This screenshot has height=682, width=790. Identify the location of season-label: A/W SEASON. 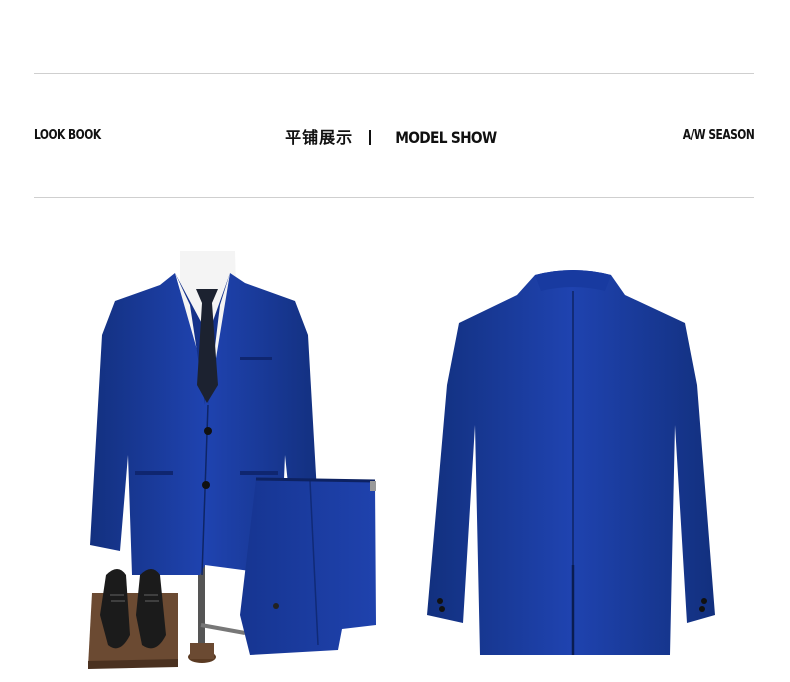
(718, 135).